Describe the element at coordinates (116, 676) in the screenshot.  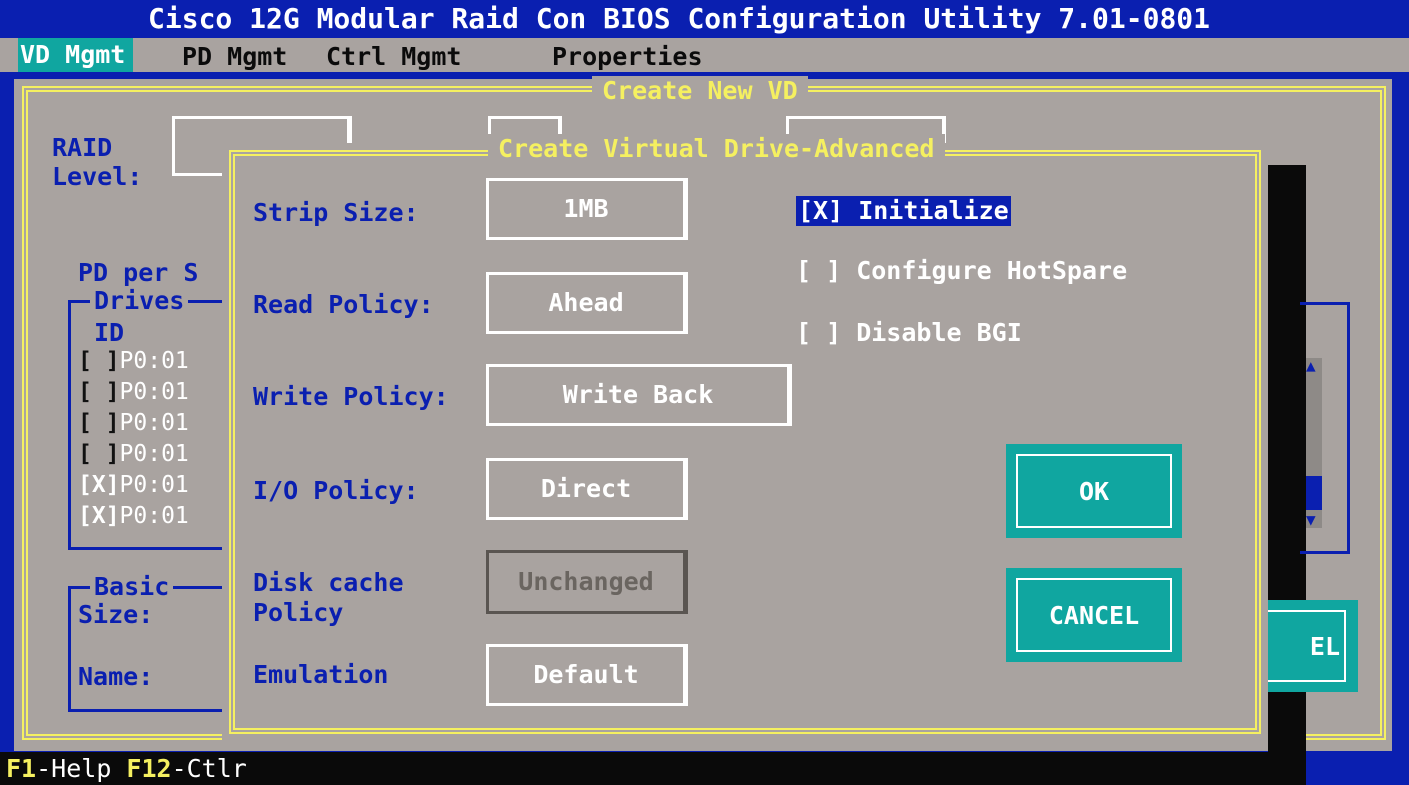
I see `name-label: Name:` at that location.